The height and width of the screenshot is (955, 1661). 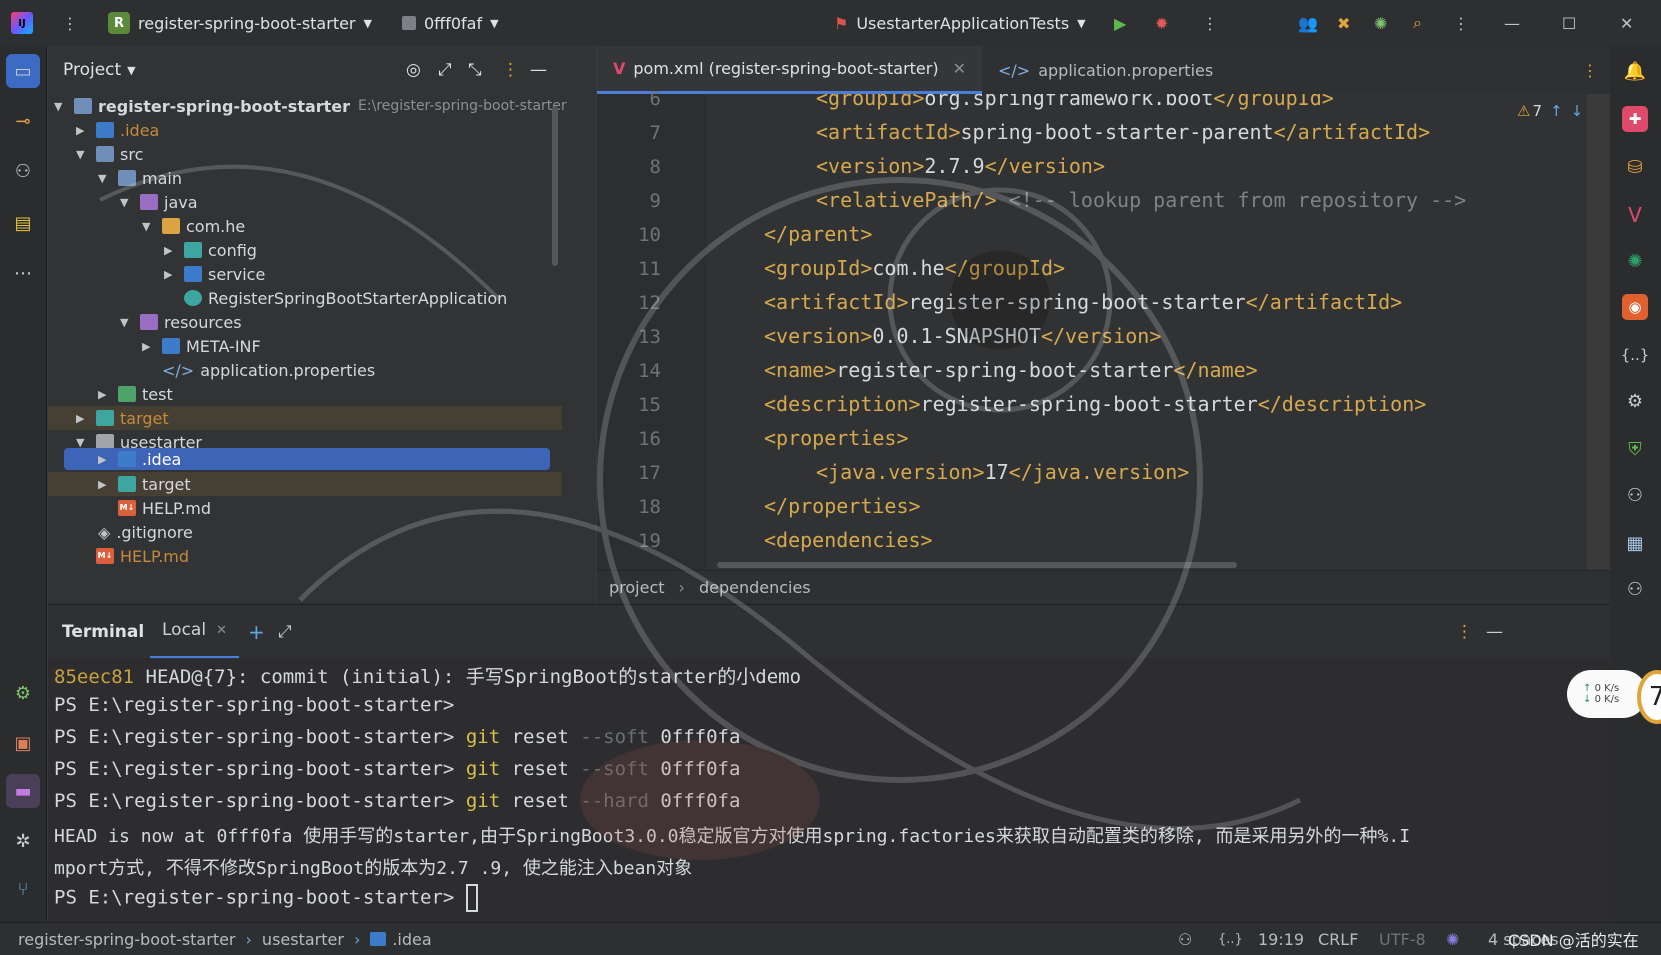 I want to click on tree-item-selected: ▶ .idea, so click(x=307, y=459).